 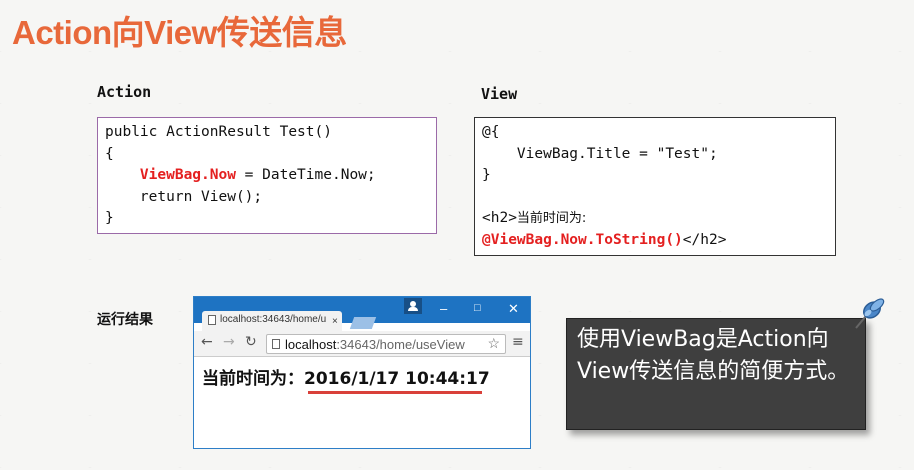 I want to click on note-callout: 使用ViewBag是Action向View传送信息的简便方式。, so click(x=716, y=374).